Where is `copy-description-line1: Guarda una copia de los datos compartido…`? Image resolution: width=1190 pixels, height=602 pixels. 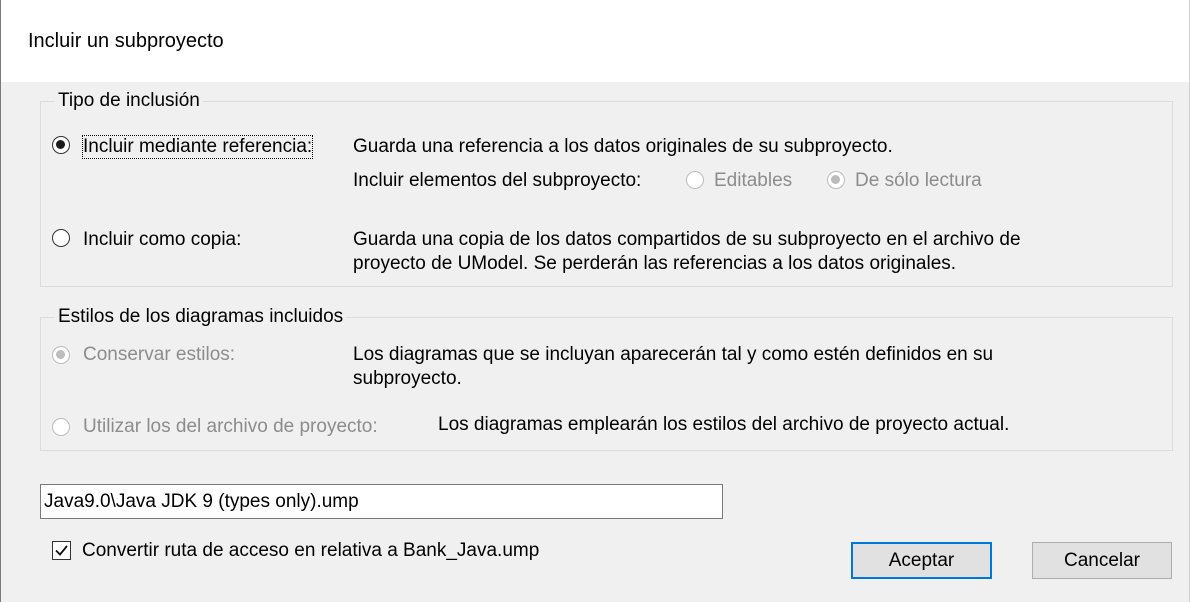
copy-description-line1: Guarda una copia de los datos compartido… is located at coordinates (687, 239).